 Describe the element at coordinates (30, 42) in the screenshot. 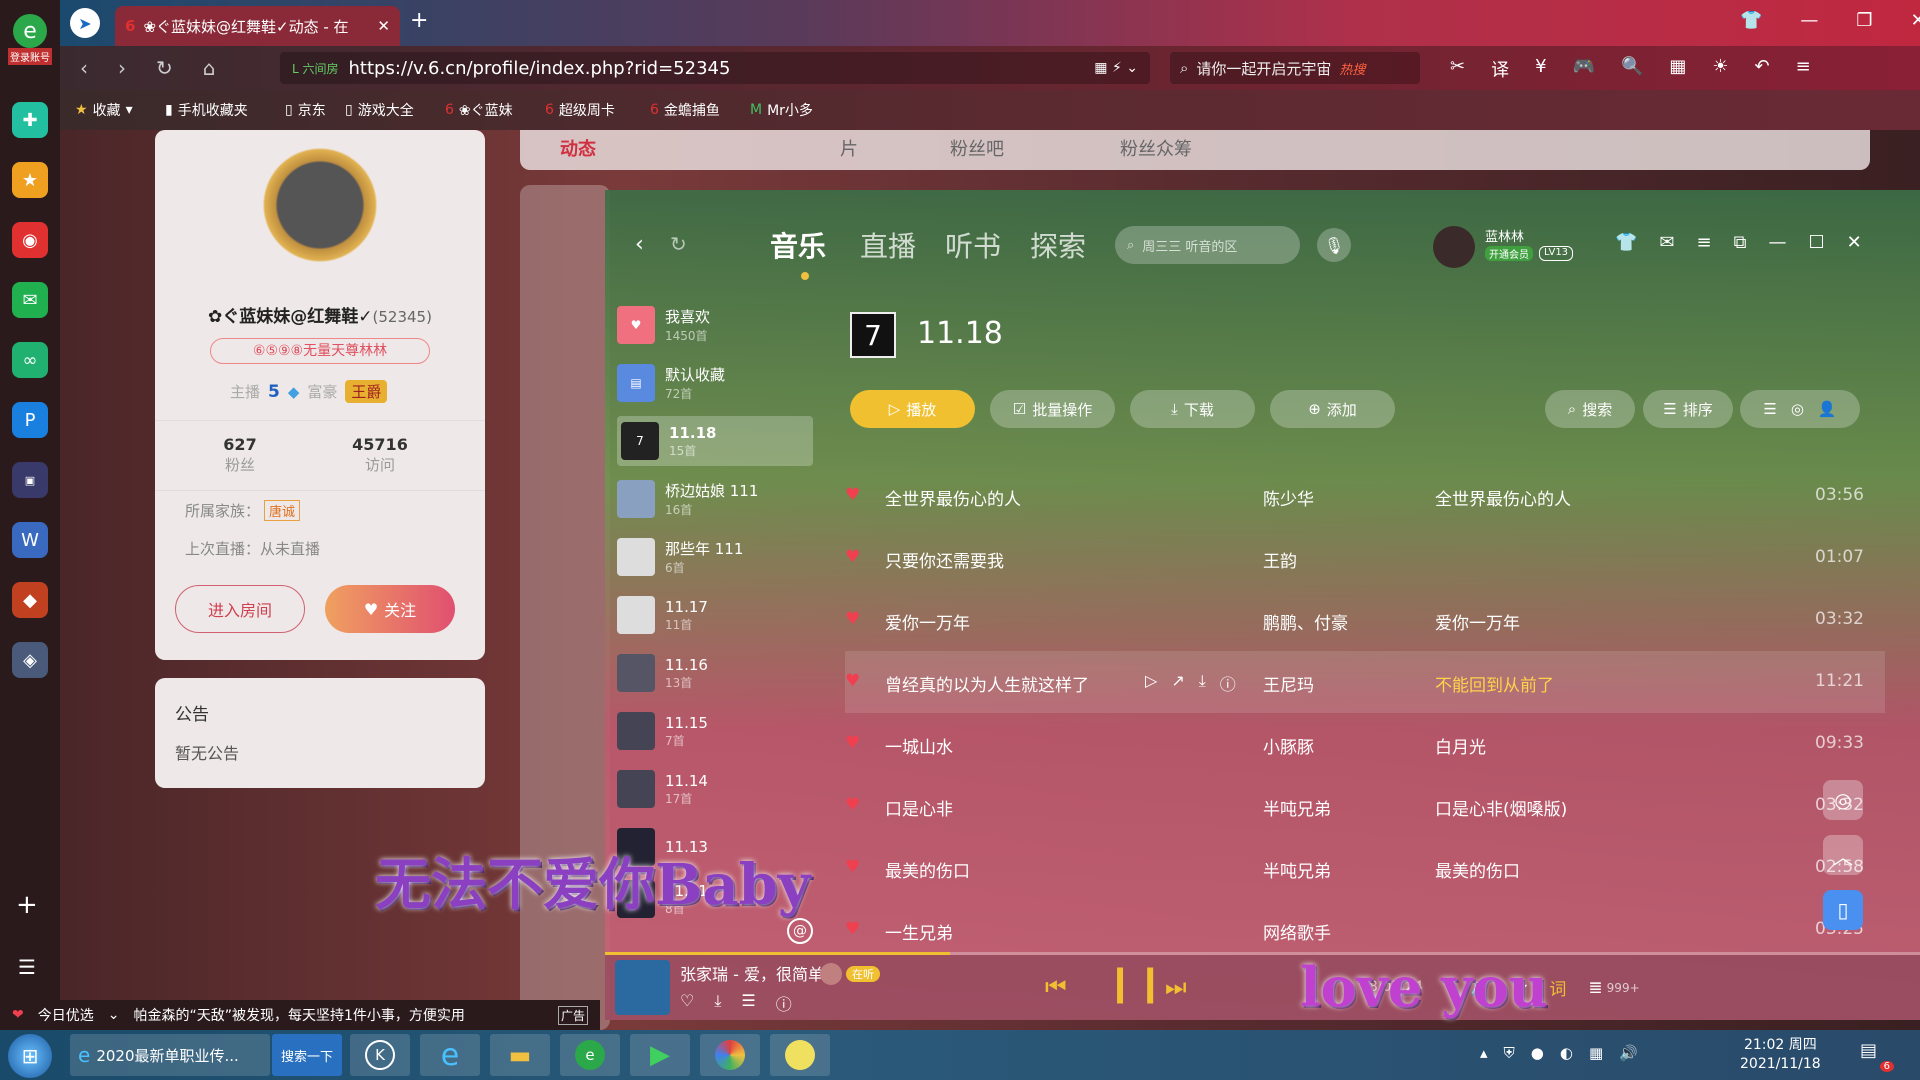

I see `browser-logo: e 登录账号` at that location.